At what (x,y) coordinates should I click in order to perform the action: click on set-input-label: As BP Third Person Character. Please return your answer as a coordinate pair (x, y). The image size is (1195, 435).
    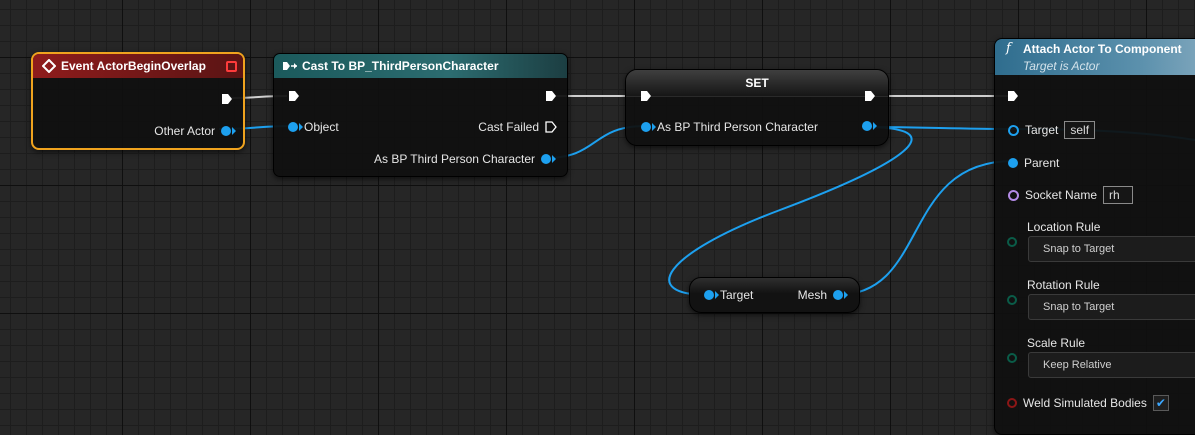
    Looking at the image, I should click on (737, 127).